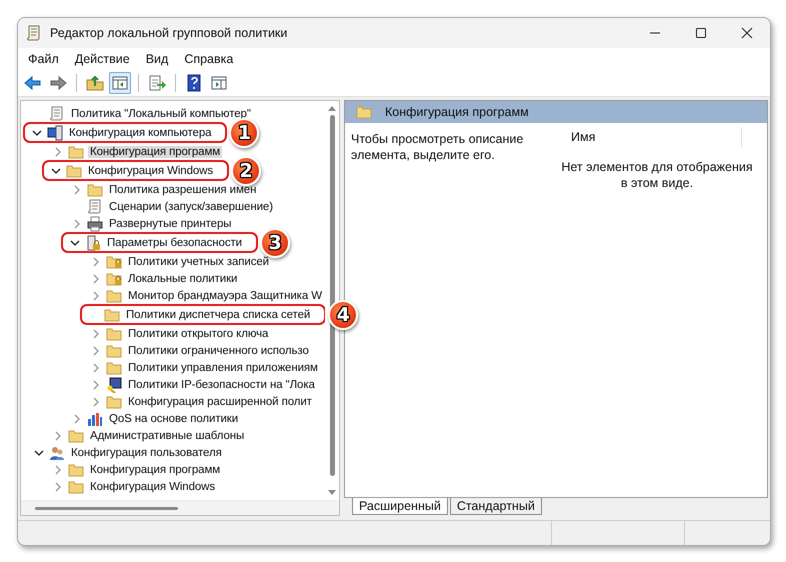 This screenshot has width=786, height=562. I want to click on tree-item: Политики учетных записей, so click(198, 262).